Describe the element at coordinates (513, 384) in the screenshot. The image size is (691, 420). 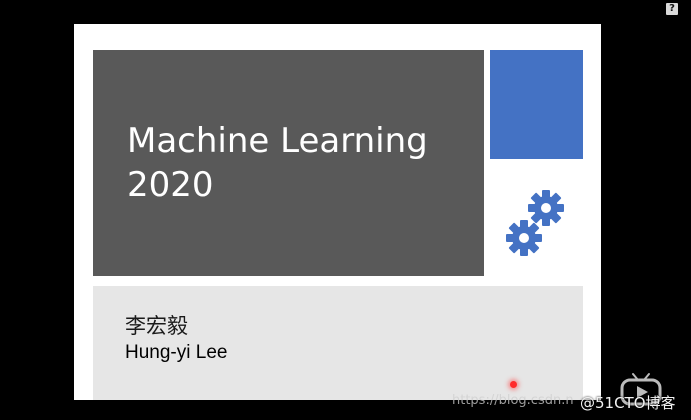
I see `laser-pointer-dot` at that location.